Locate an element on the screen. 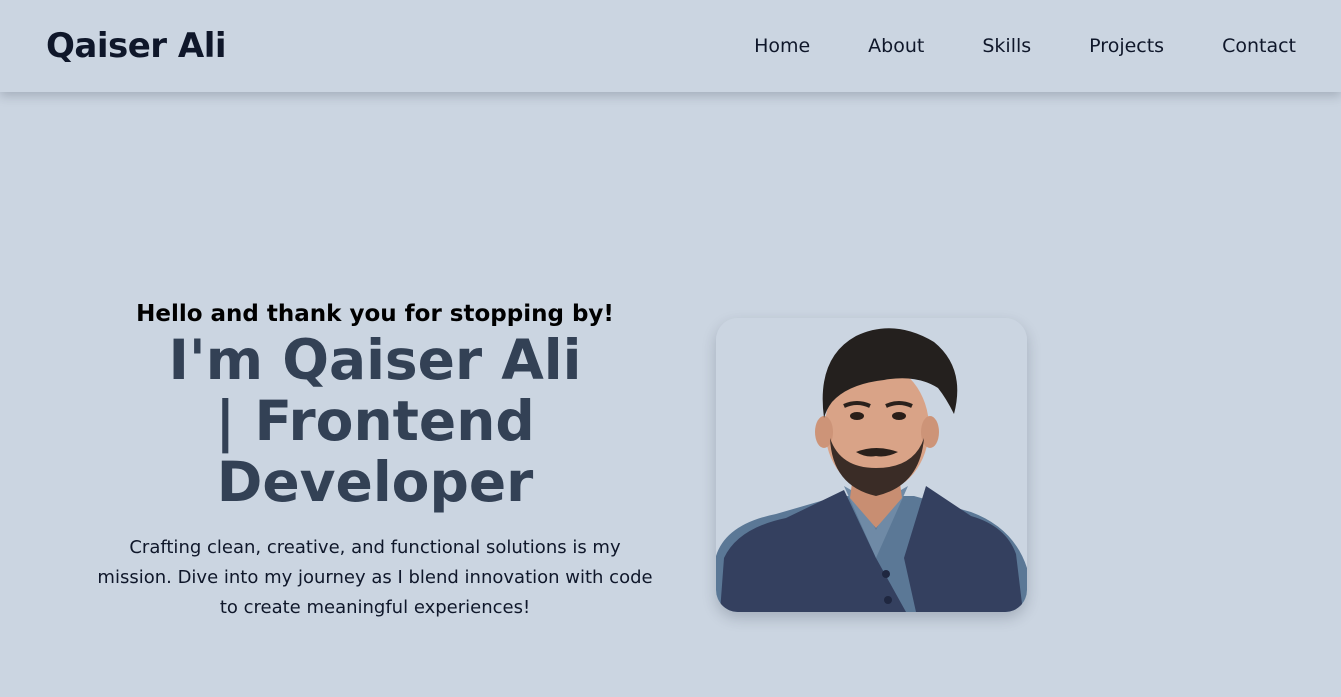 The height and width of the screenshot is (697, 1341). nav-link-home: Home is located at coordinates (782, 46).